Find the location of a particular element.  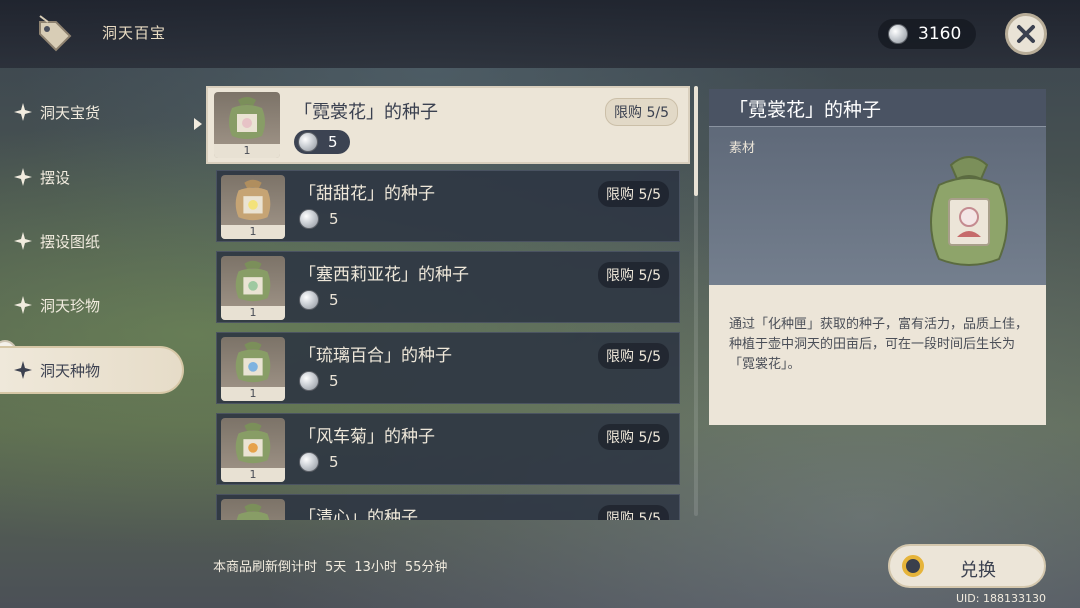

list-item: 1 「清心」的种子 5 限购 5/5 is located at coordinates (448, 507).